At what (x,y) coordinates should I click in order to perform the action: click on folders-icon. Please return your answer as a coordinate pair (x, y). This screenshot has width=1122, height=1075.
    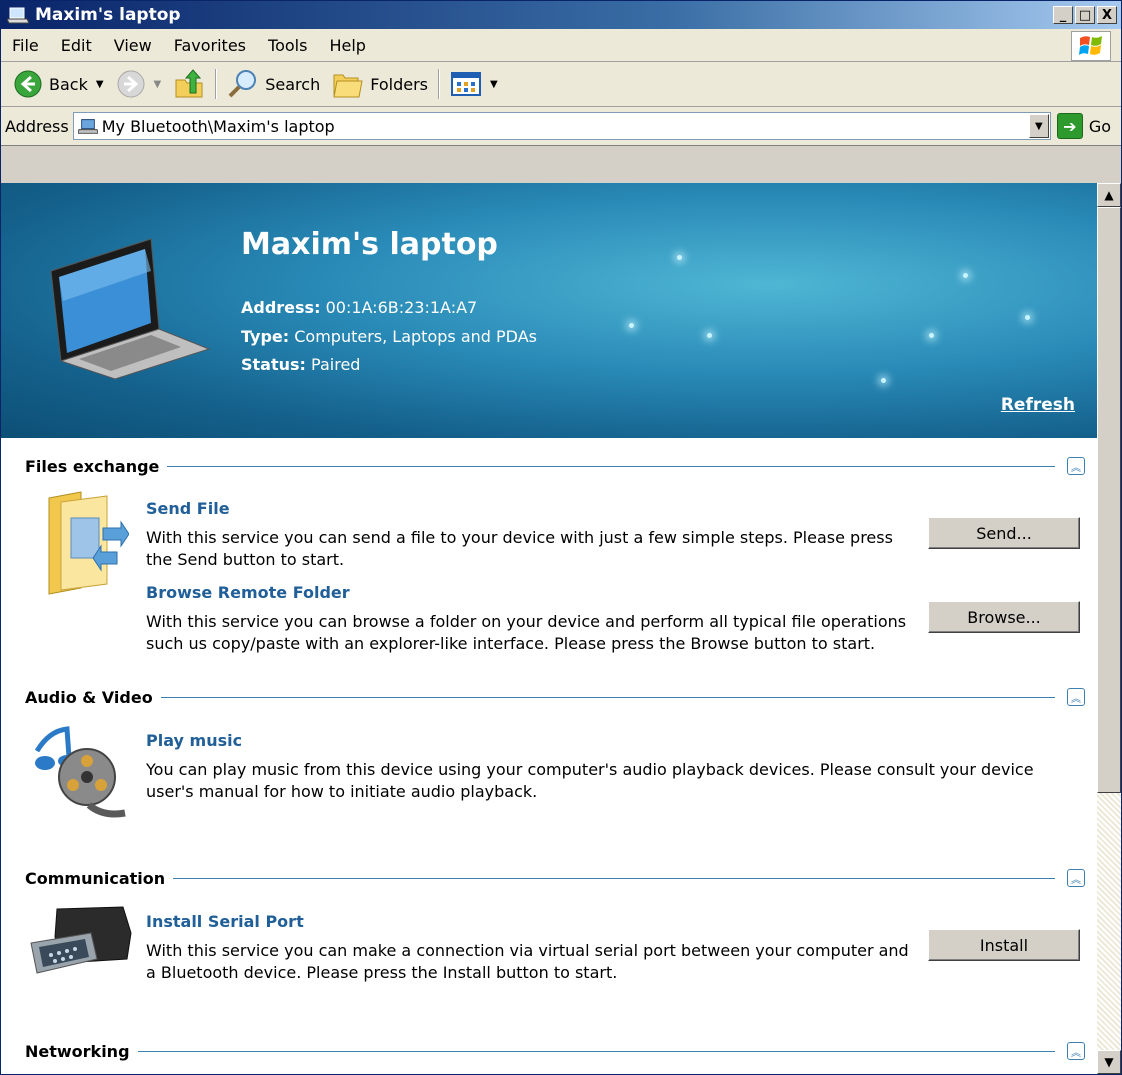
    Looking at the image, I should click on (348, 86).